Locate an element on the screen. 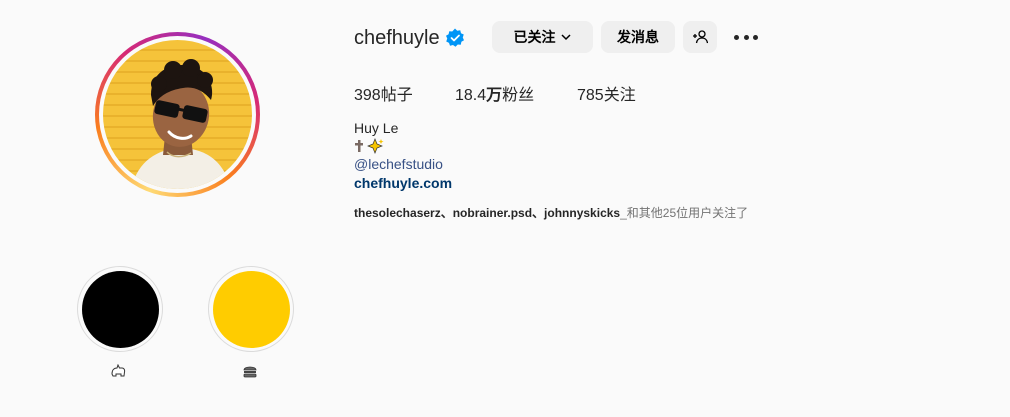 The width and height of the screenshot is (1010, 417). message-button-label: 发消息 is located at coordinates (638, 37).